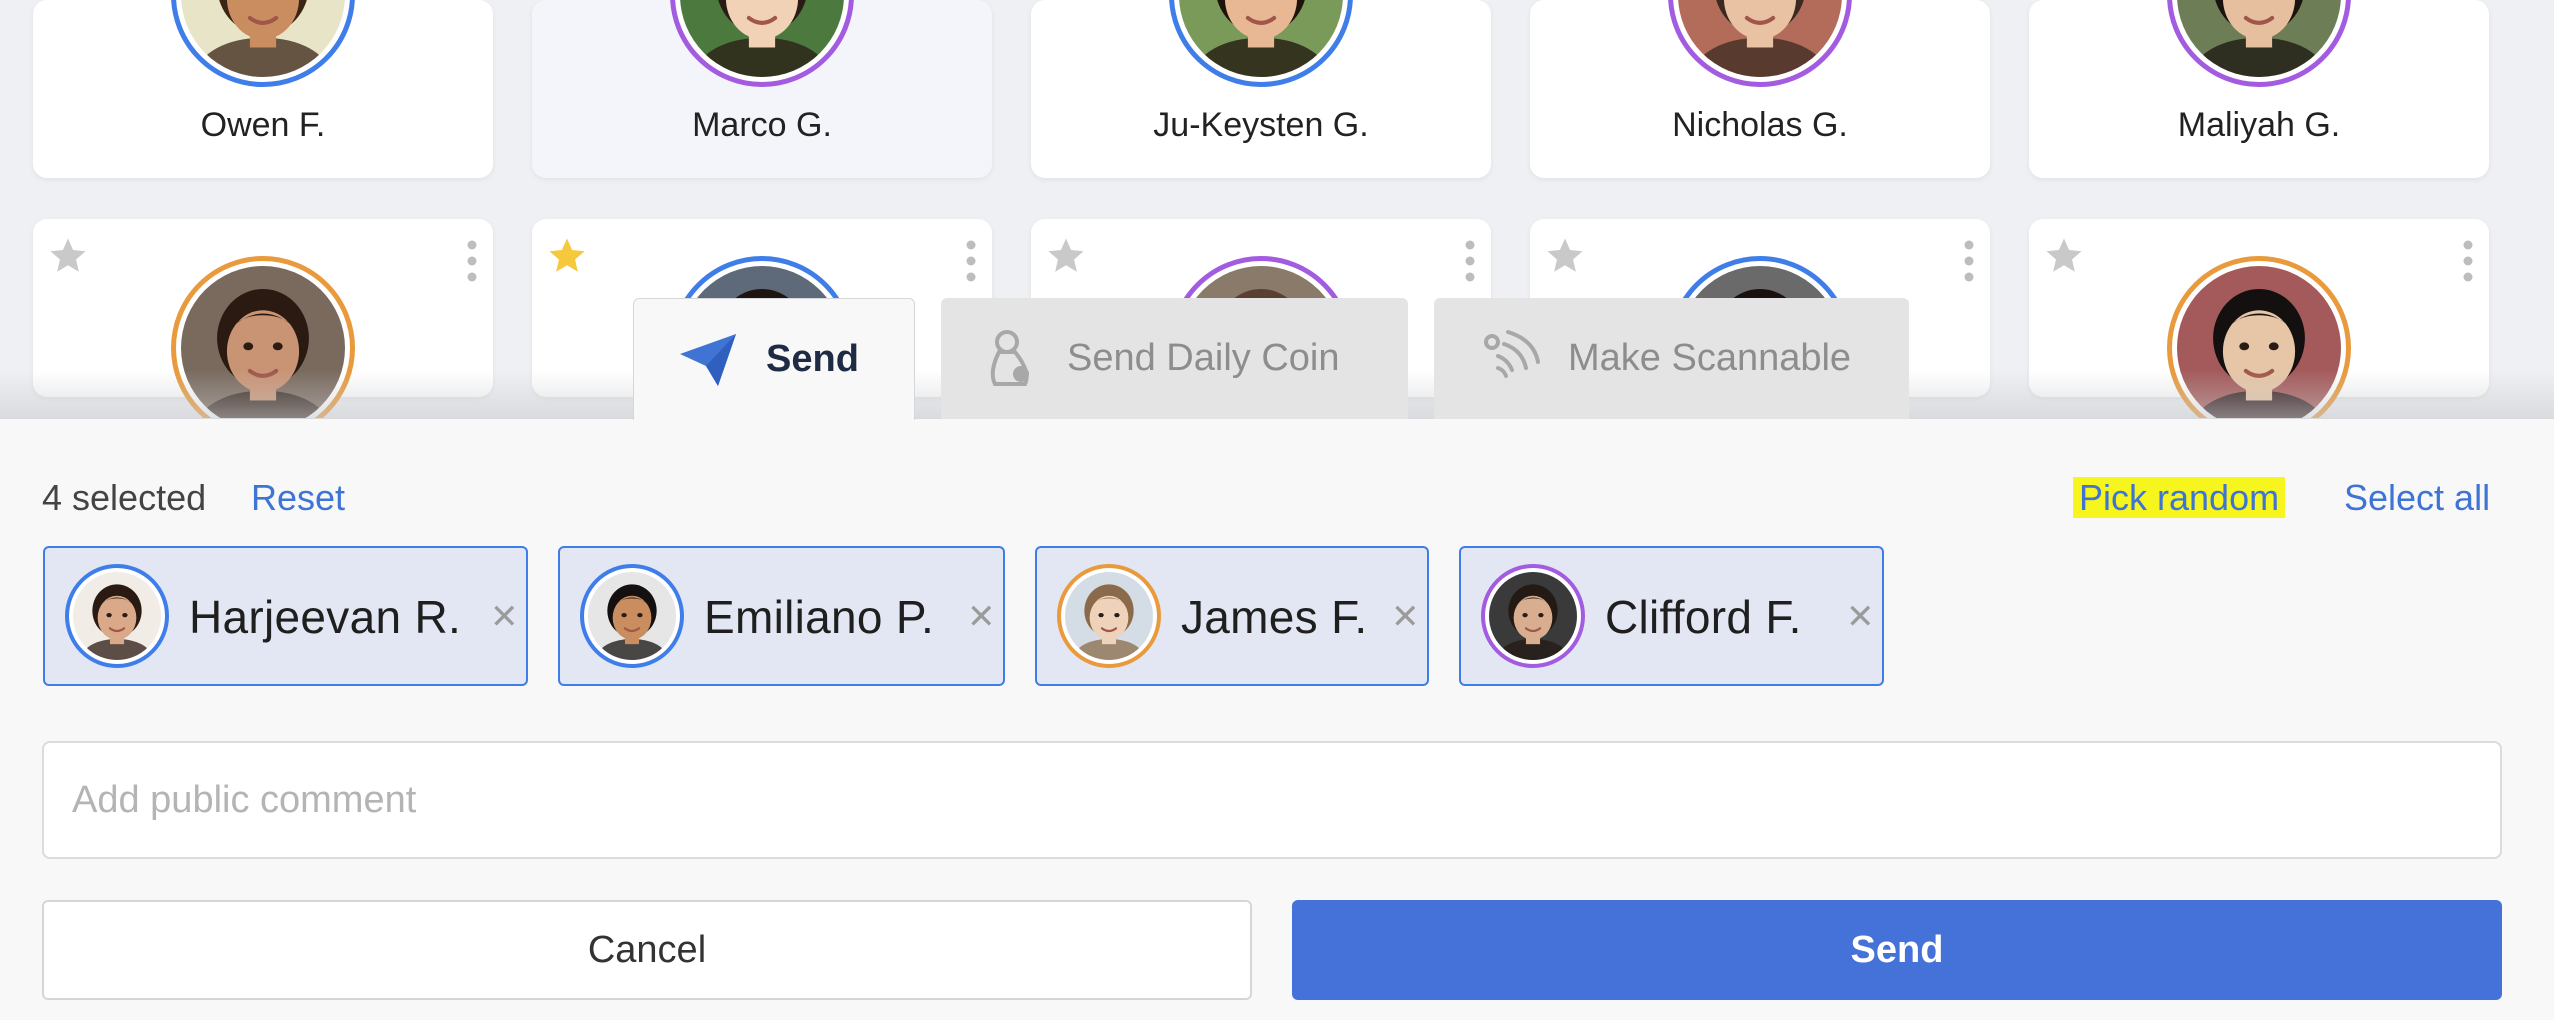  I want to click on tab-send-daily-coin-label: Send Daily Coin, so click(1203, 358).